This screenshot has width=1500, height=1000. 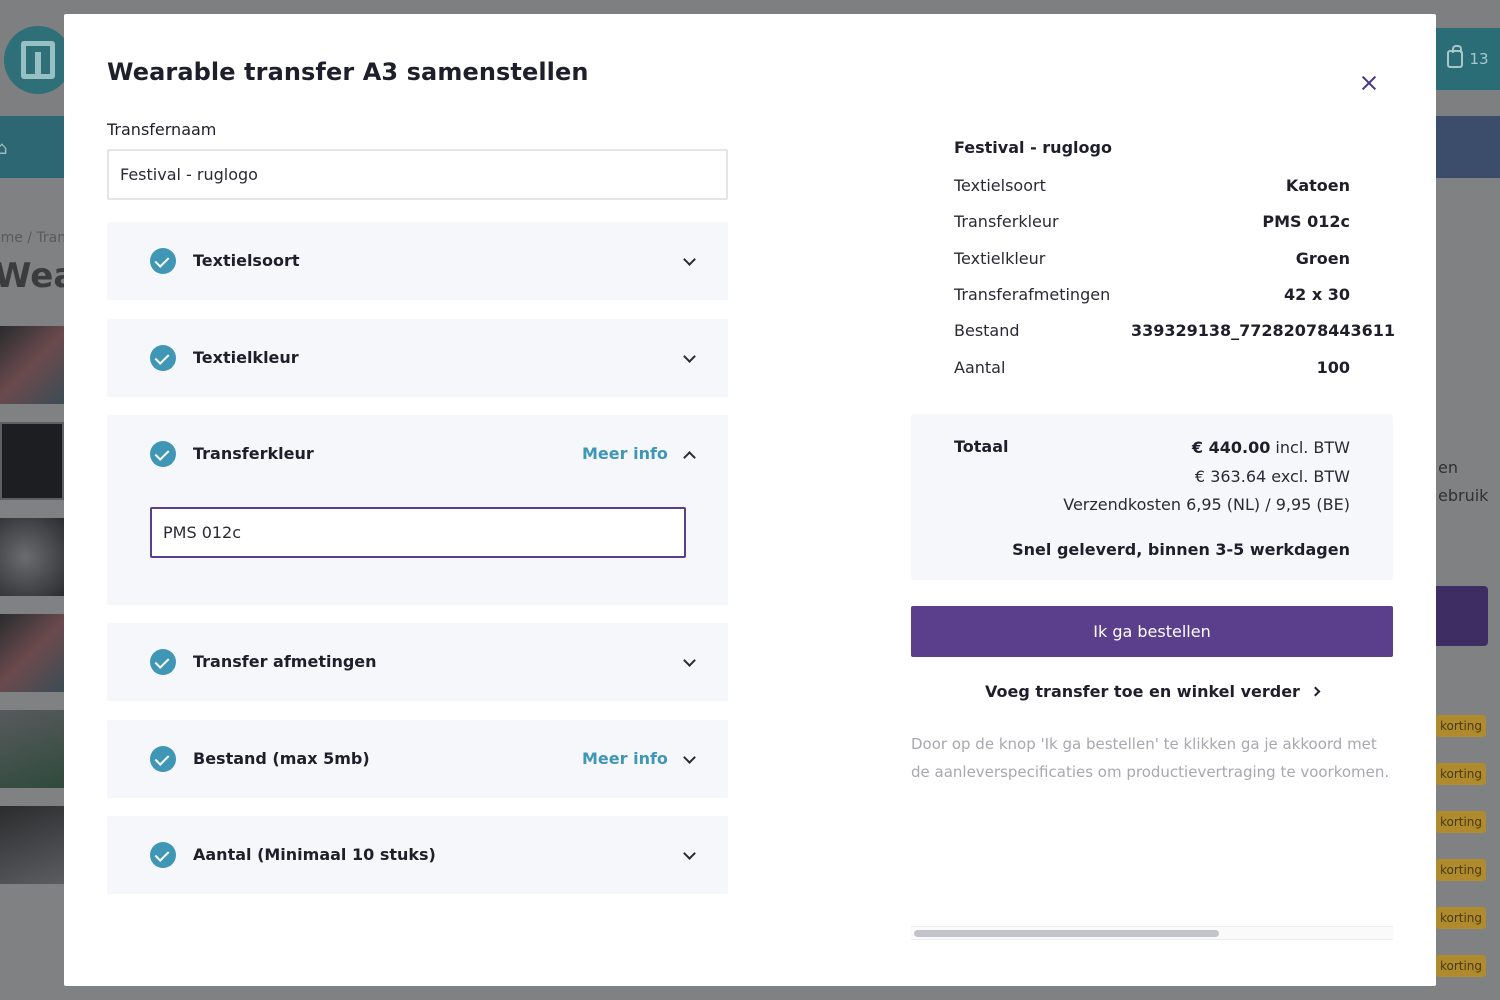 What do you see at coordinates (1468, 59) in the screenshot?
I see `cart-button: 13` at bounding box center [1468, 59].